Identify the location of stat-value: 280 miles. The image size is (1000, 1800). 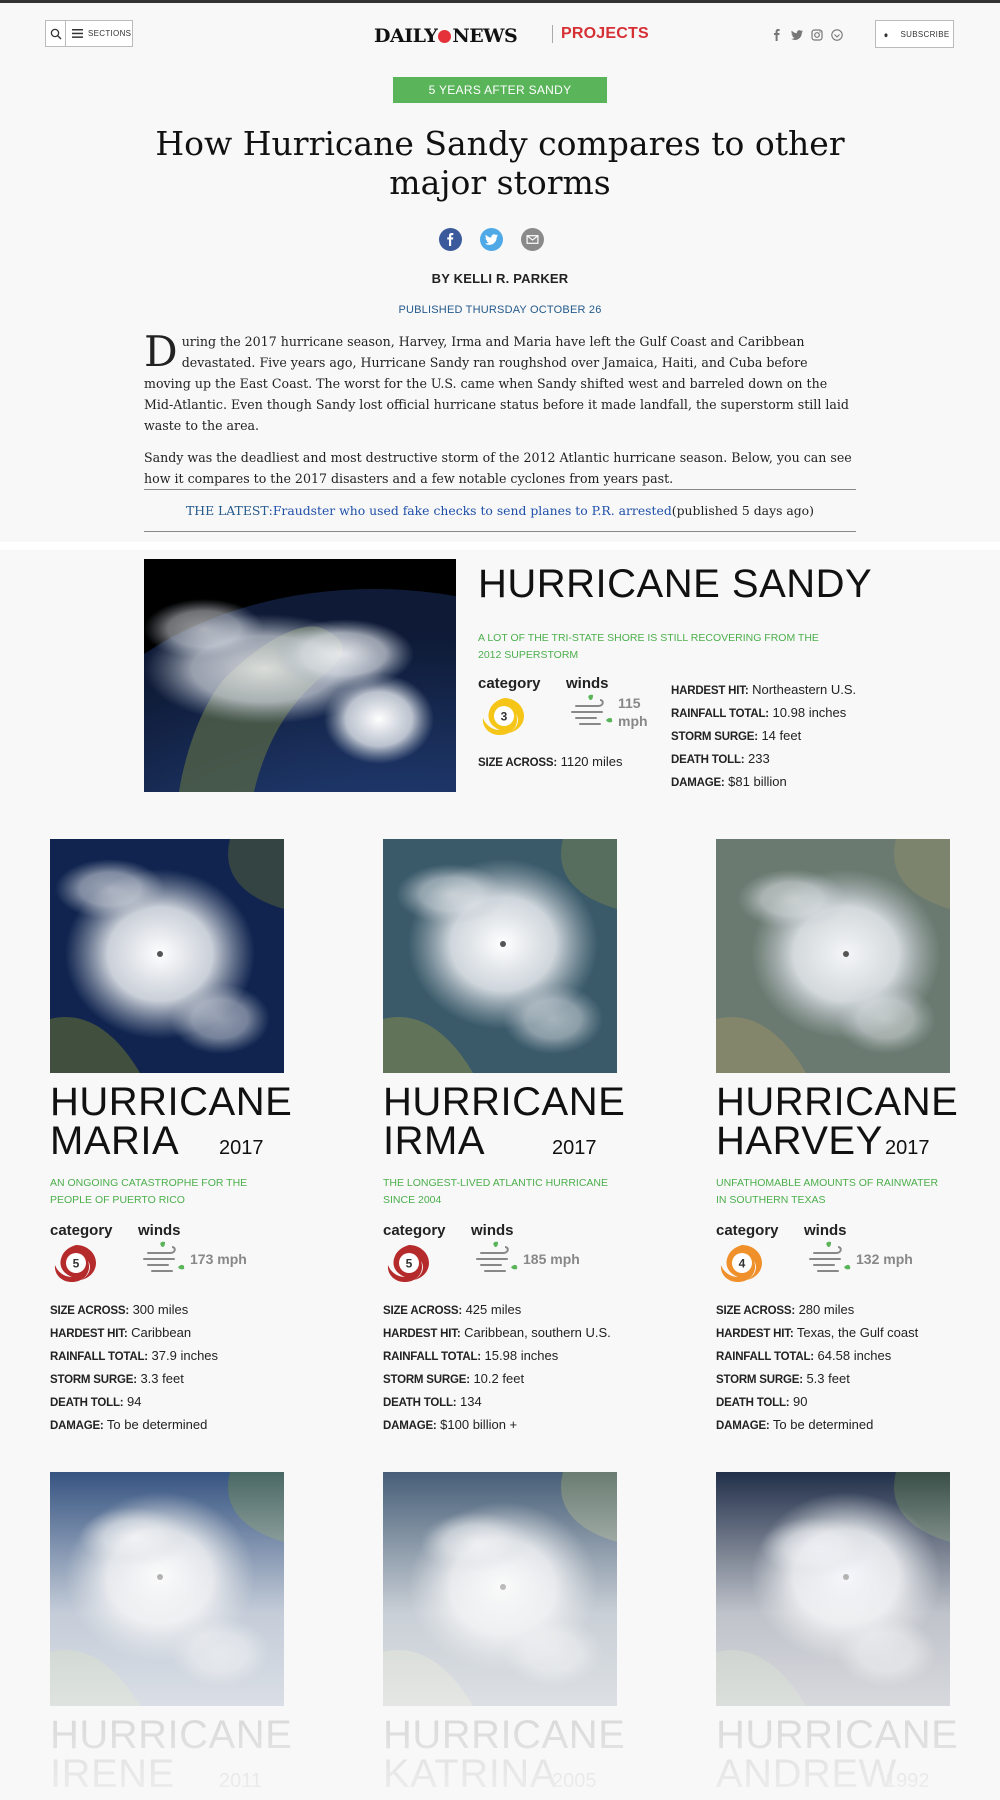
(824, 1309).